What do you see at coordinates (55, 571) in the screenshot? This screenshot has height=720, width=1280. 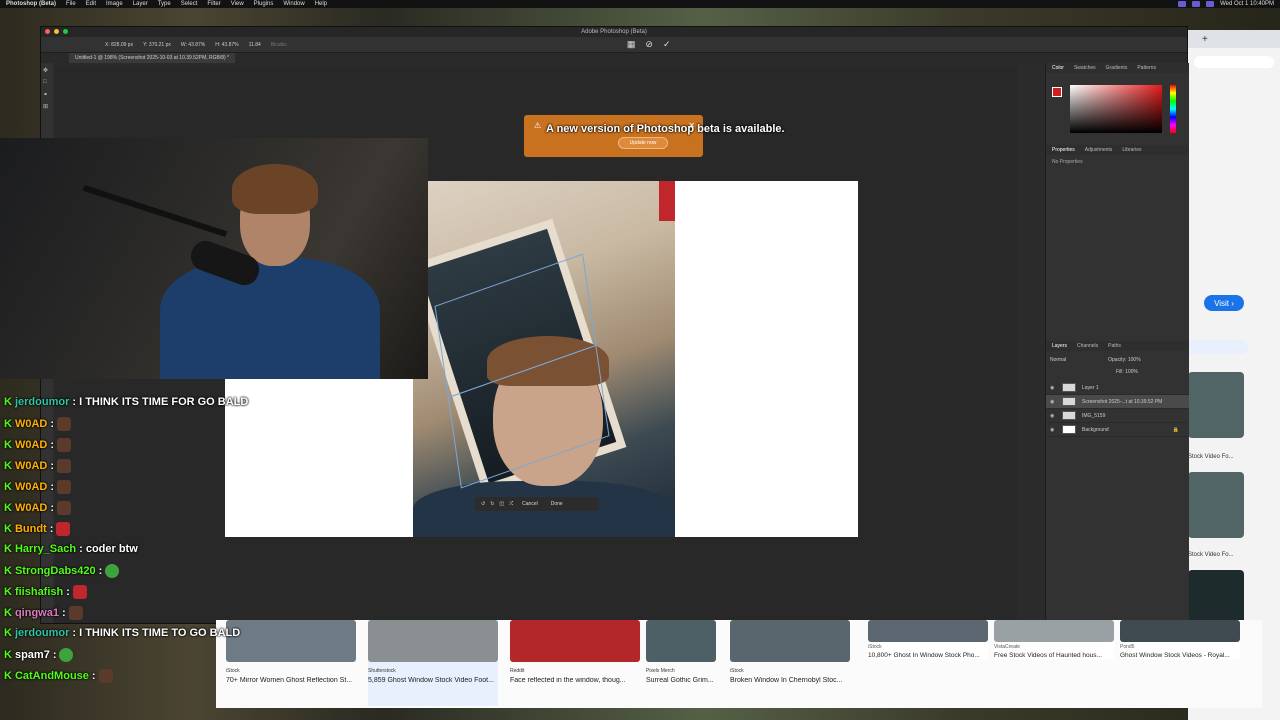 I see `chat-username: StrongDabs420` at bounding box center [55, 571].